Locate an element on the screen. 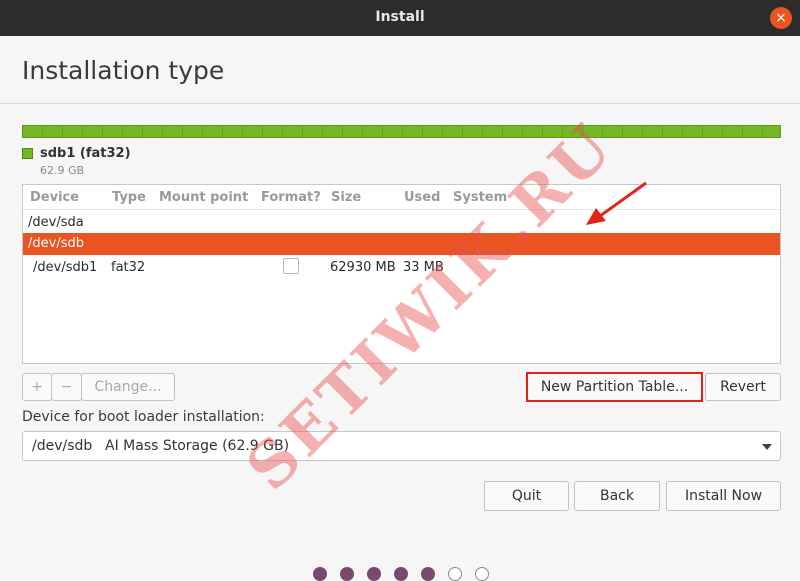 The image size is (800, 581). annotation-arrow is located at coordinates (616, 203).